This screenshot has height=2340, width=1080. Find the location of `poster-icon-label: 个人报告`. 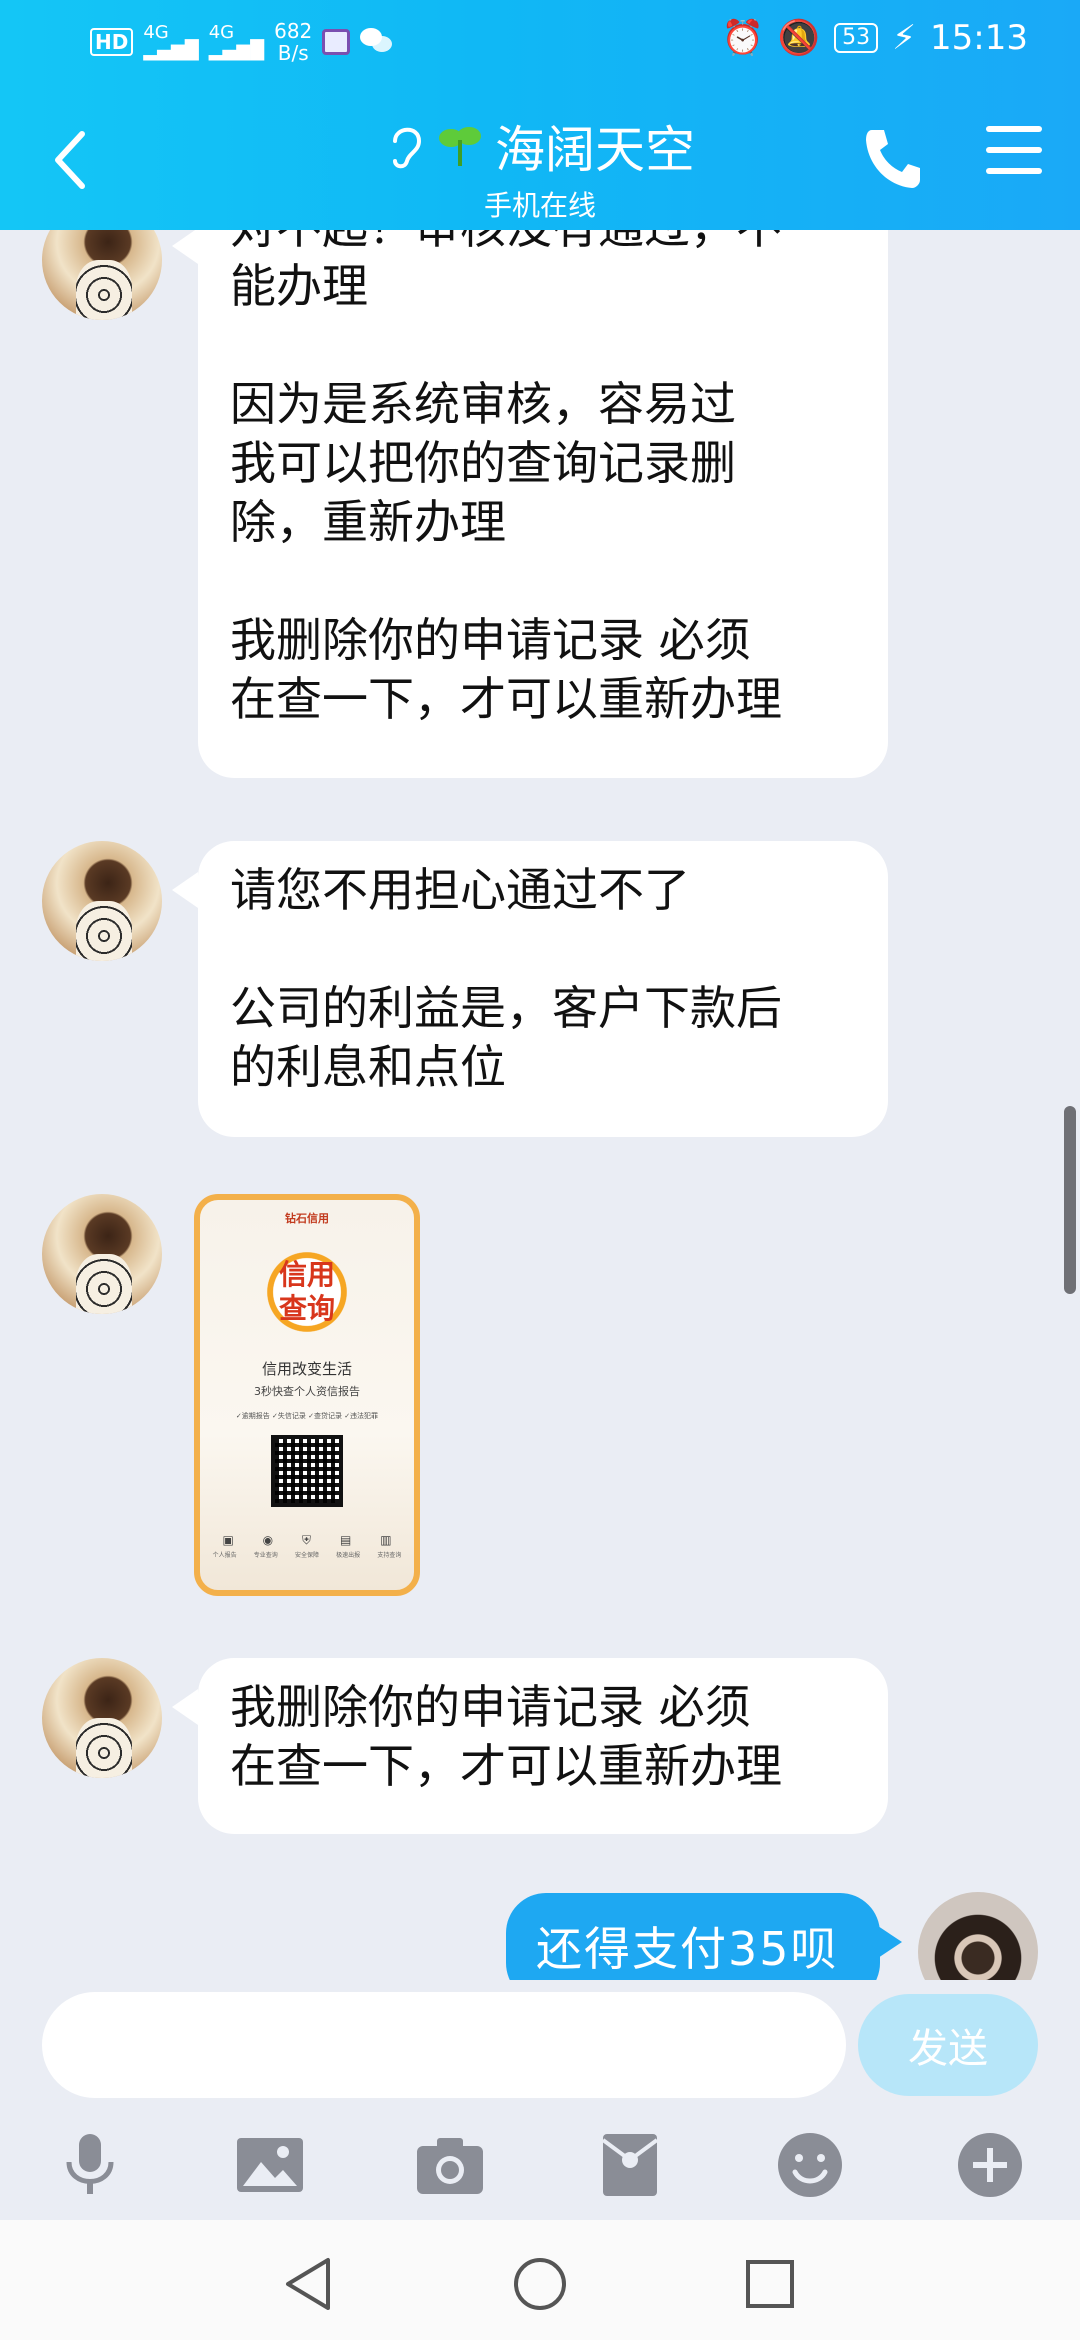

poster-icon-label: 个人报告 is located at coordinates (224, 1555).